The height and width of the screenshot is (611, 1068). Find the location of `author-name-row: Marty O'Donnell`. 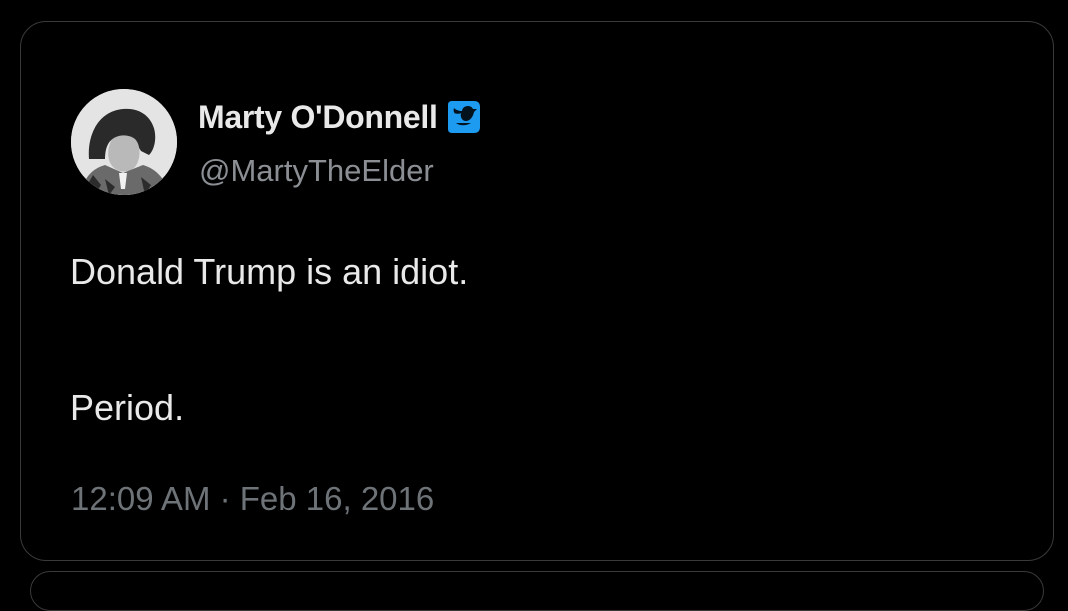

author-name-row: Marty O'Donnell is located at coordinates (341, 117).